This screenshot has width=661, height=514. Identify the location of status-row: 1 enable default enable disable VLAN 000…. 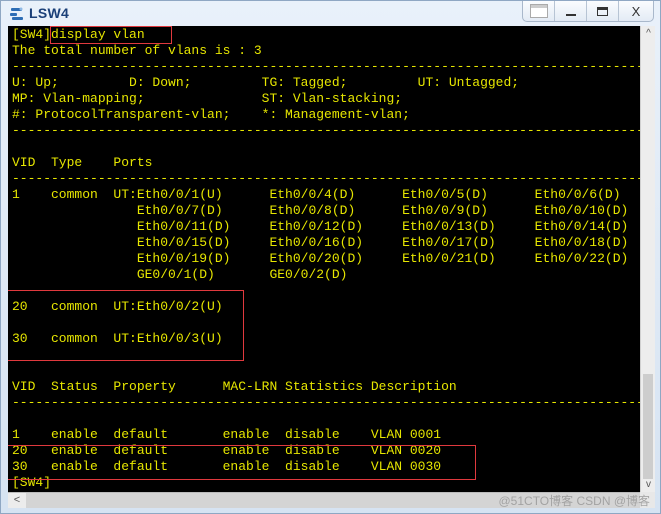
(227, 434).